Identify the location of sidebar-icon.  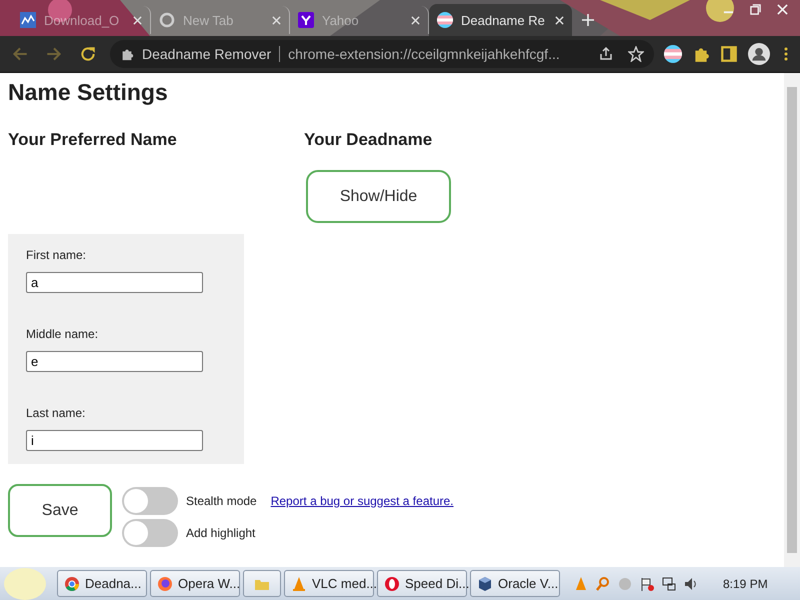
(729, 54).